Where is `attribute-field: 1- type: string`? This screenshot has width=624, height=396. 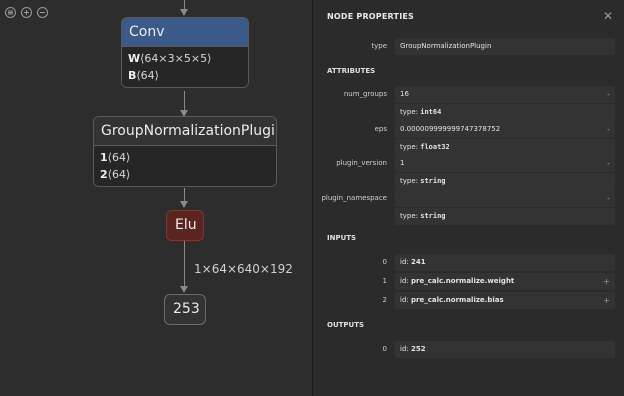 attribute-field: 1- type: string is located at coordinates (505, 172).